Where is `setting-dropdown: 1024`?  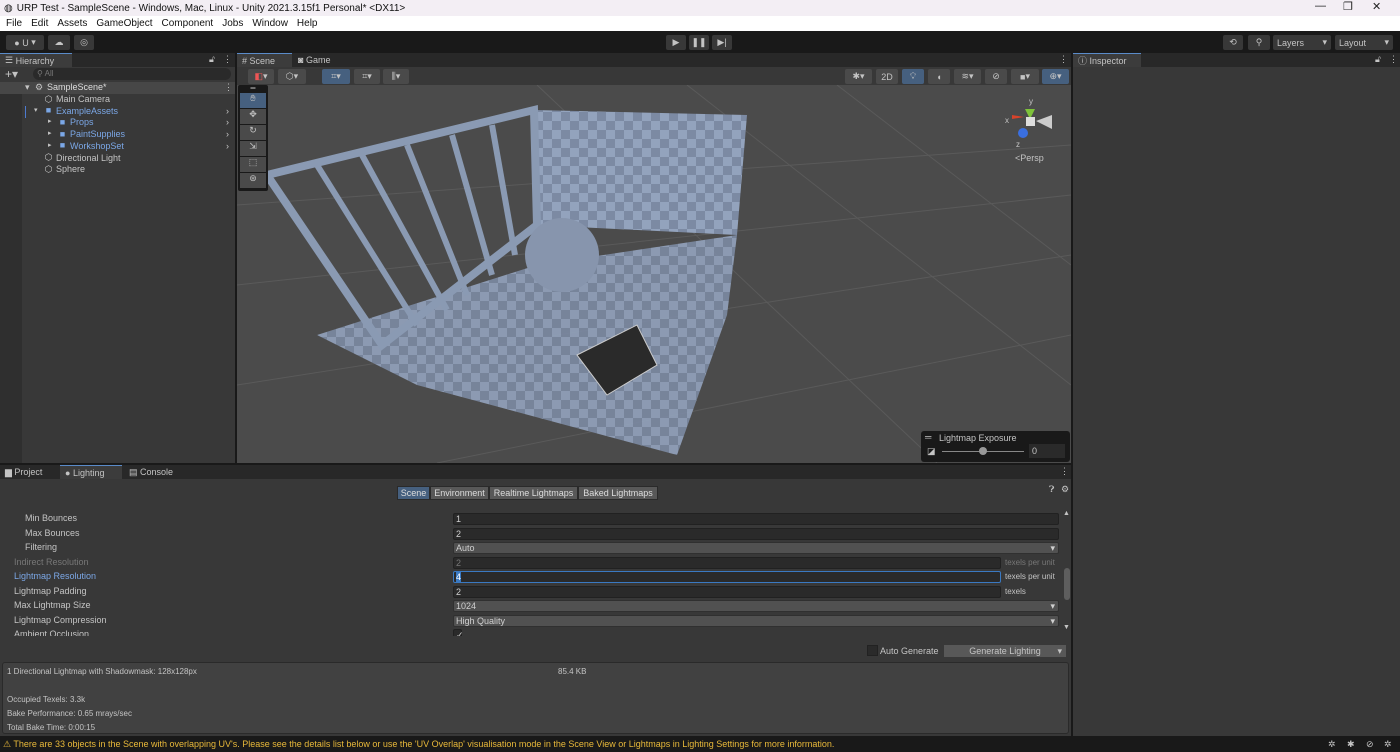
setting-dropdown: 1024 is located at coordinates (756, 606).